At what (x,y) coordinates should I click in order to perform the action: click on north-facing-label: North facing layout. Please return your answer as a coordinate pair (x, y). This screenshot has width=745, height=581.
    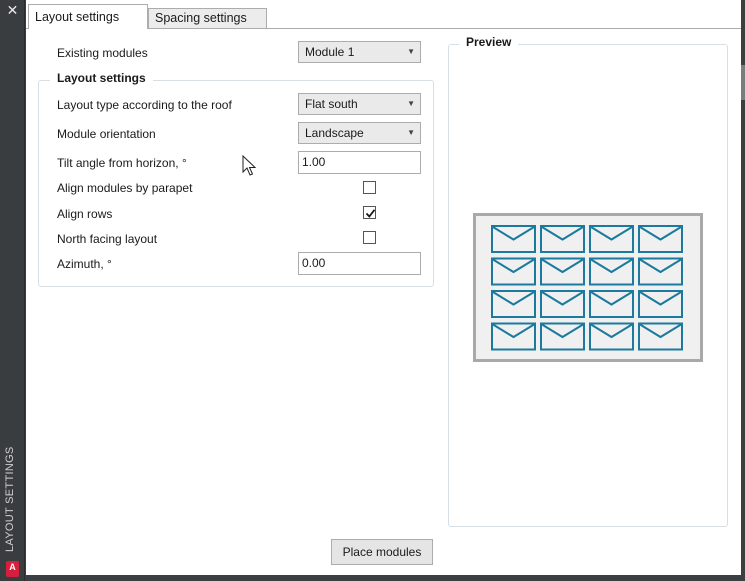
    Looking at the image, I should click on (107, 239).